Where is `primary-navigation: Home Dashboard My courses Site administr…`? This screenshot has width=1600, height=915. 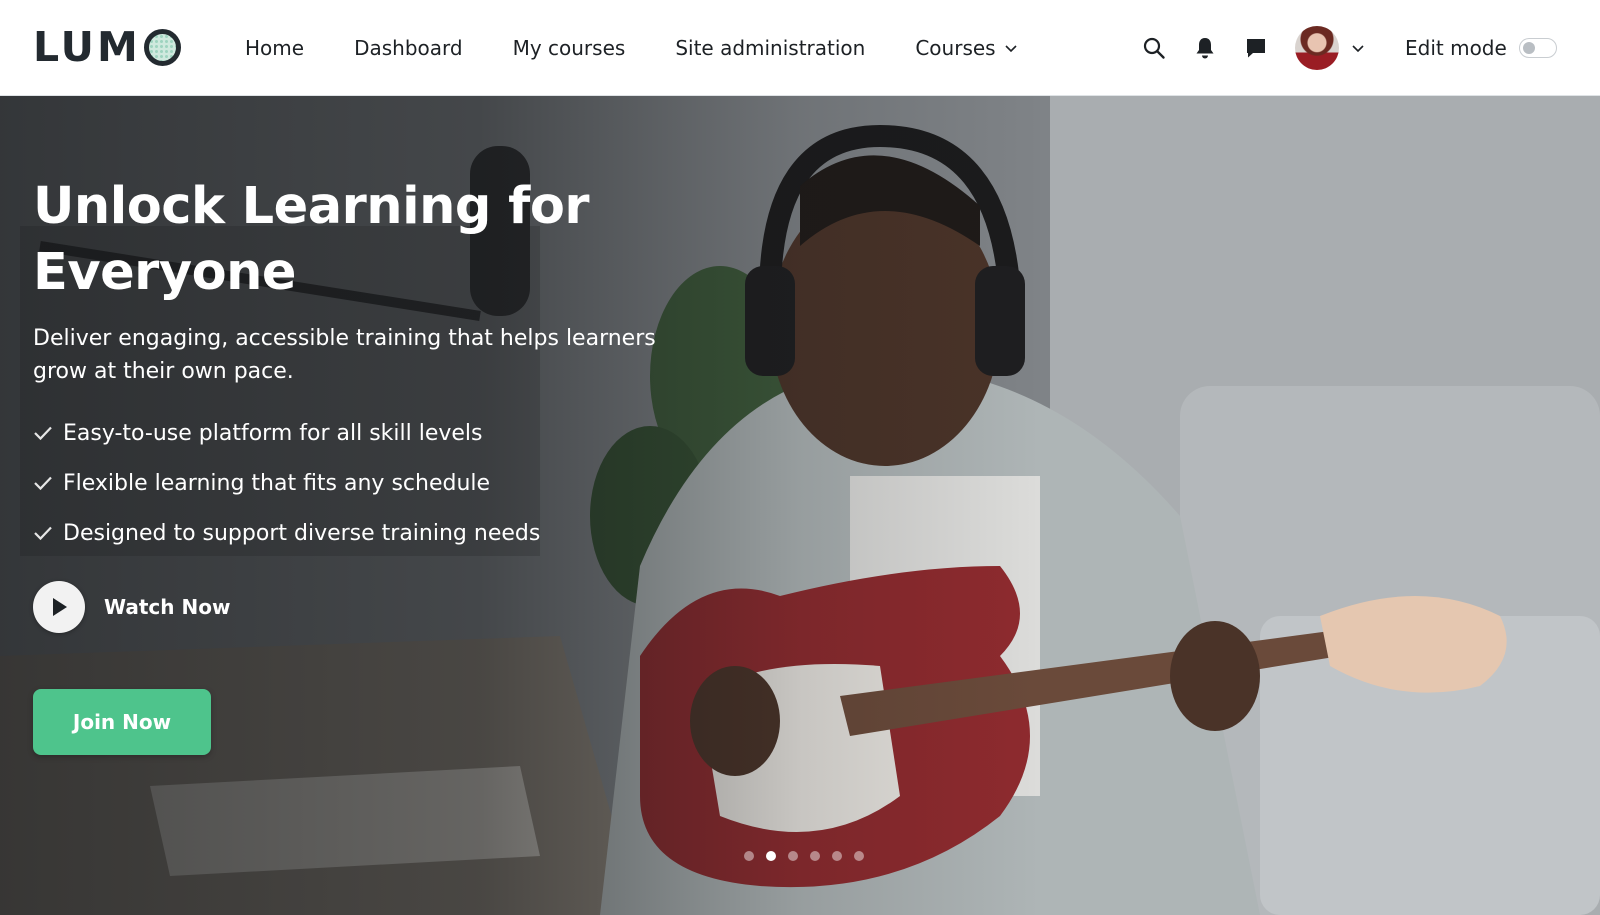 primary-navigation: Home Dashboard My courses Site administr… is located at coordinates (656, 48).